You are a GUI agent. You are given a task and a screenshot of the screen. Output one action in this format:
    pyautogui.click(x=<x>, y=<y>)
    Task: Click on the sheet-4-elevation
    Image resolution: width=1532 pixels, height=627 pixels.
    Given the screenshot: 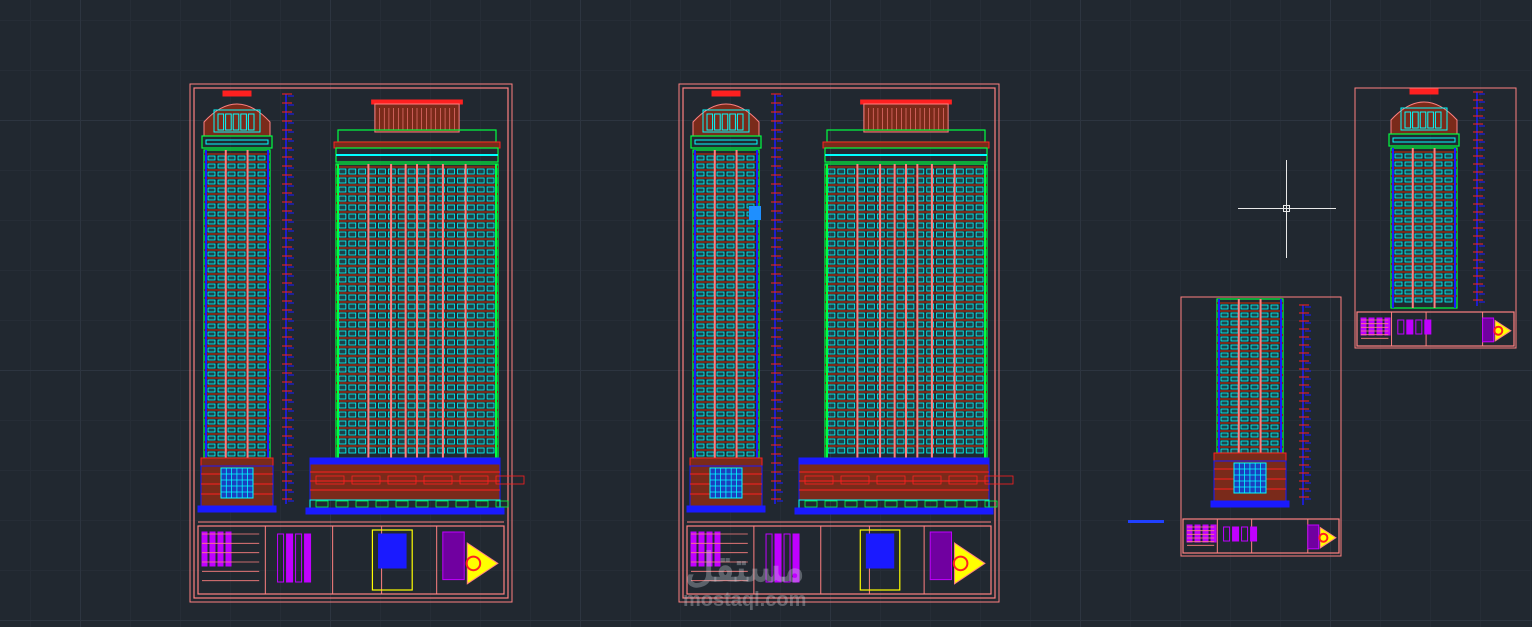 What is the action you would take?
    pyautogui.click(x=1435, y=218)
    